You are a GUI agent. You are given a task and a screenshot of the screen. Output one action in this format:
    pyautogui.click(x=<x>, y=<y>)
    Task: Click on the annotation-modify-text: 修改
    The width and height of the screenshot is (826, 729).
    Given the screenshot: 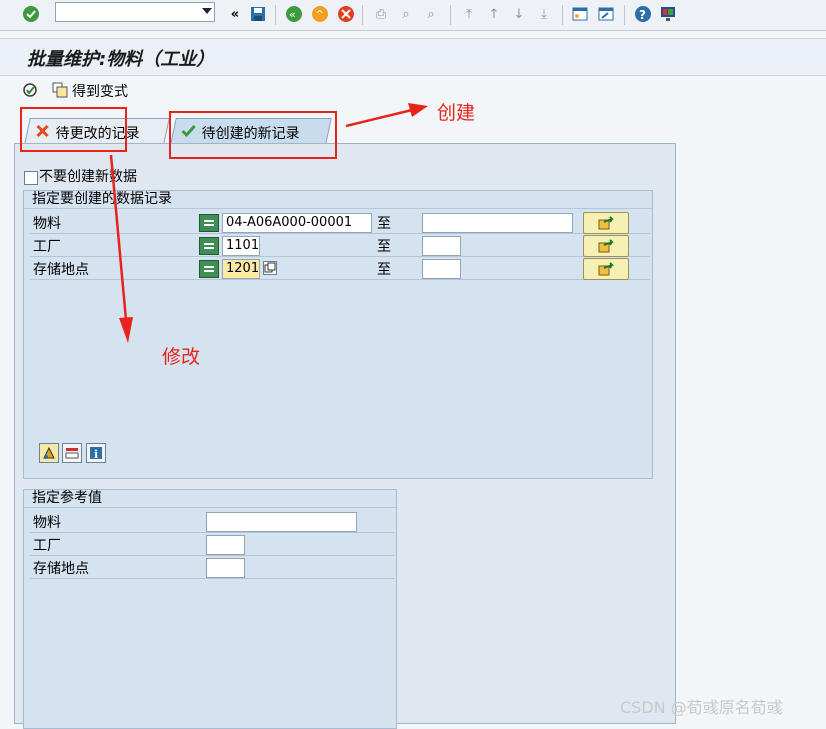 What is the action you would take?
    pyautogui.click(x=181, y=357)
    